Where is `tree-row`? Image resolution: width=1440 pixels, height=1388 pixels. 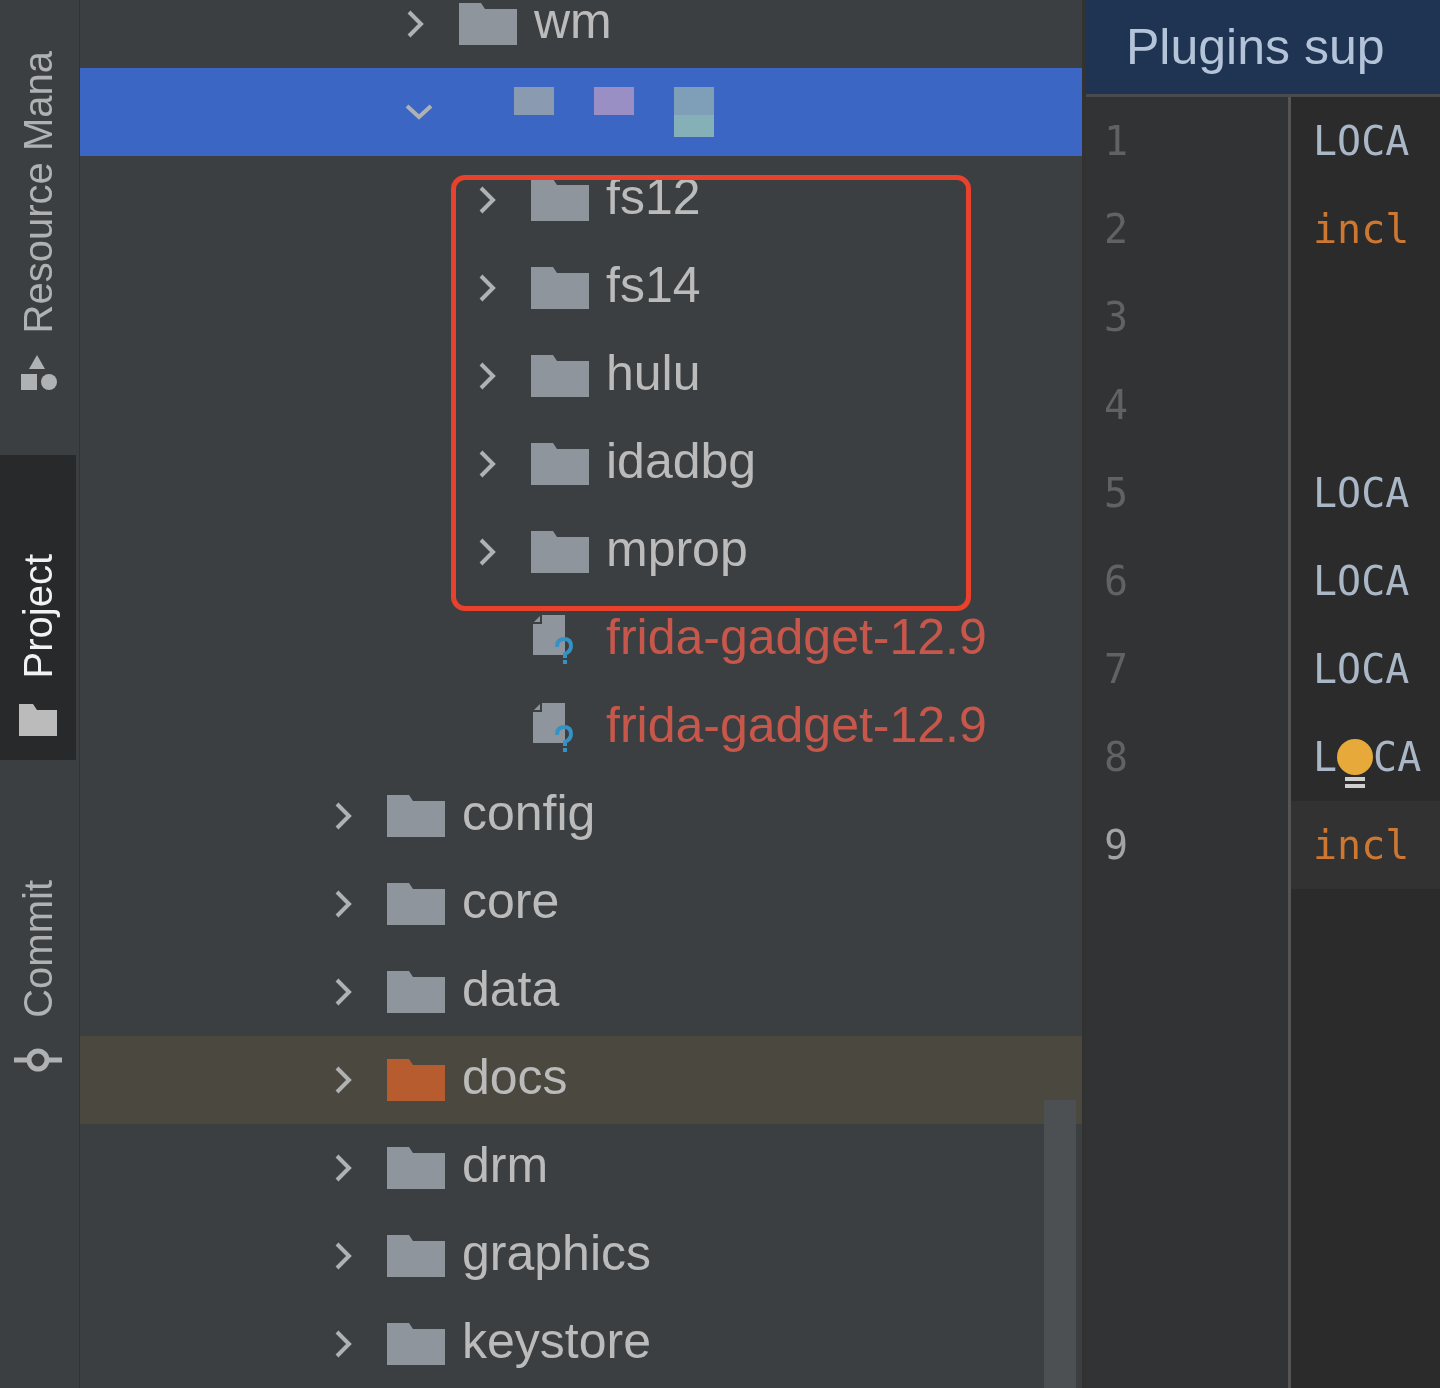
tree-row is located at coordinates (581, 112).